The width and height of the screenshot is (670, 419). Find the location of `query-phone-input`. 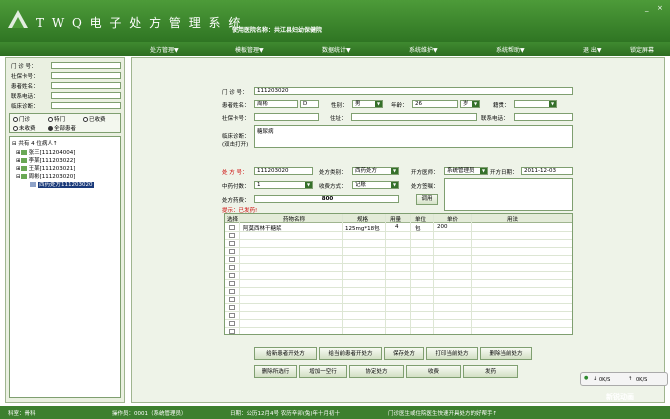

query-phone-input is located at coordinates (86, 95).